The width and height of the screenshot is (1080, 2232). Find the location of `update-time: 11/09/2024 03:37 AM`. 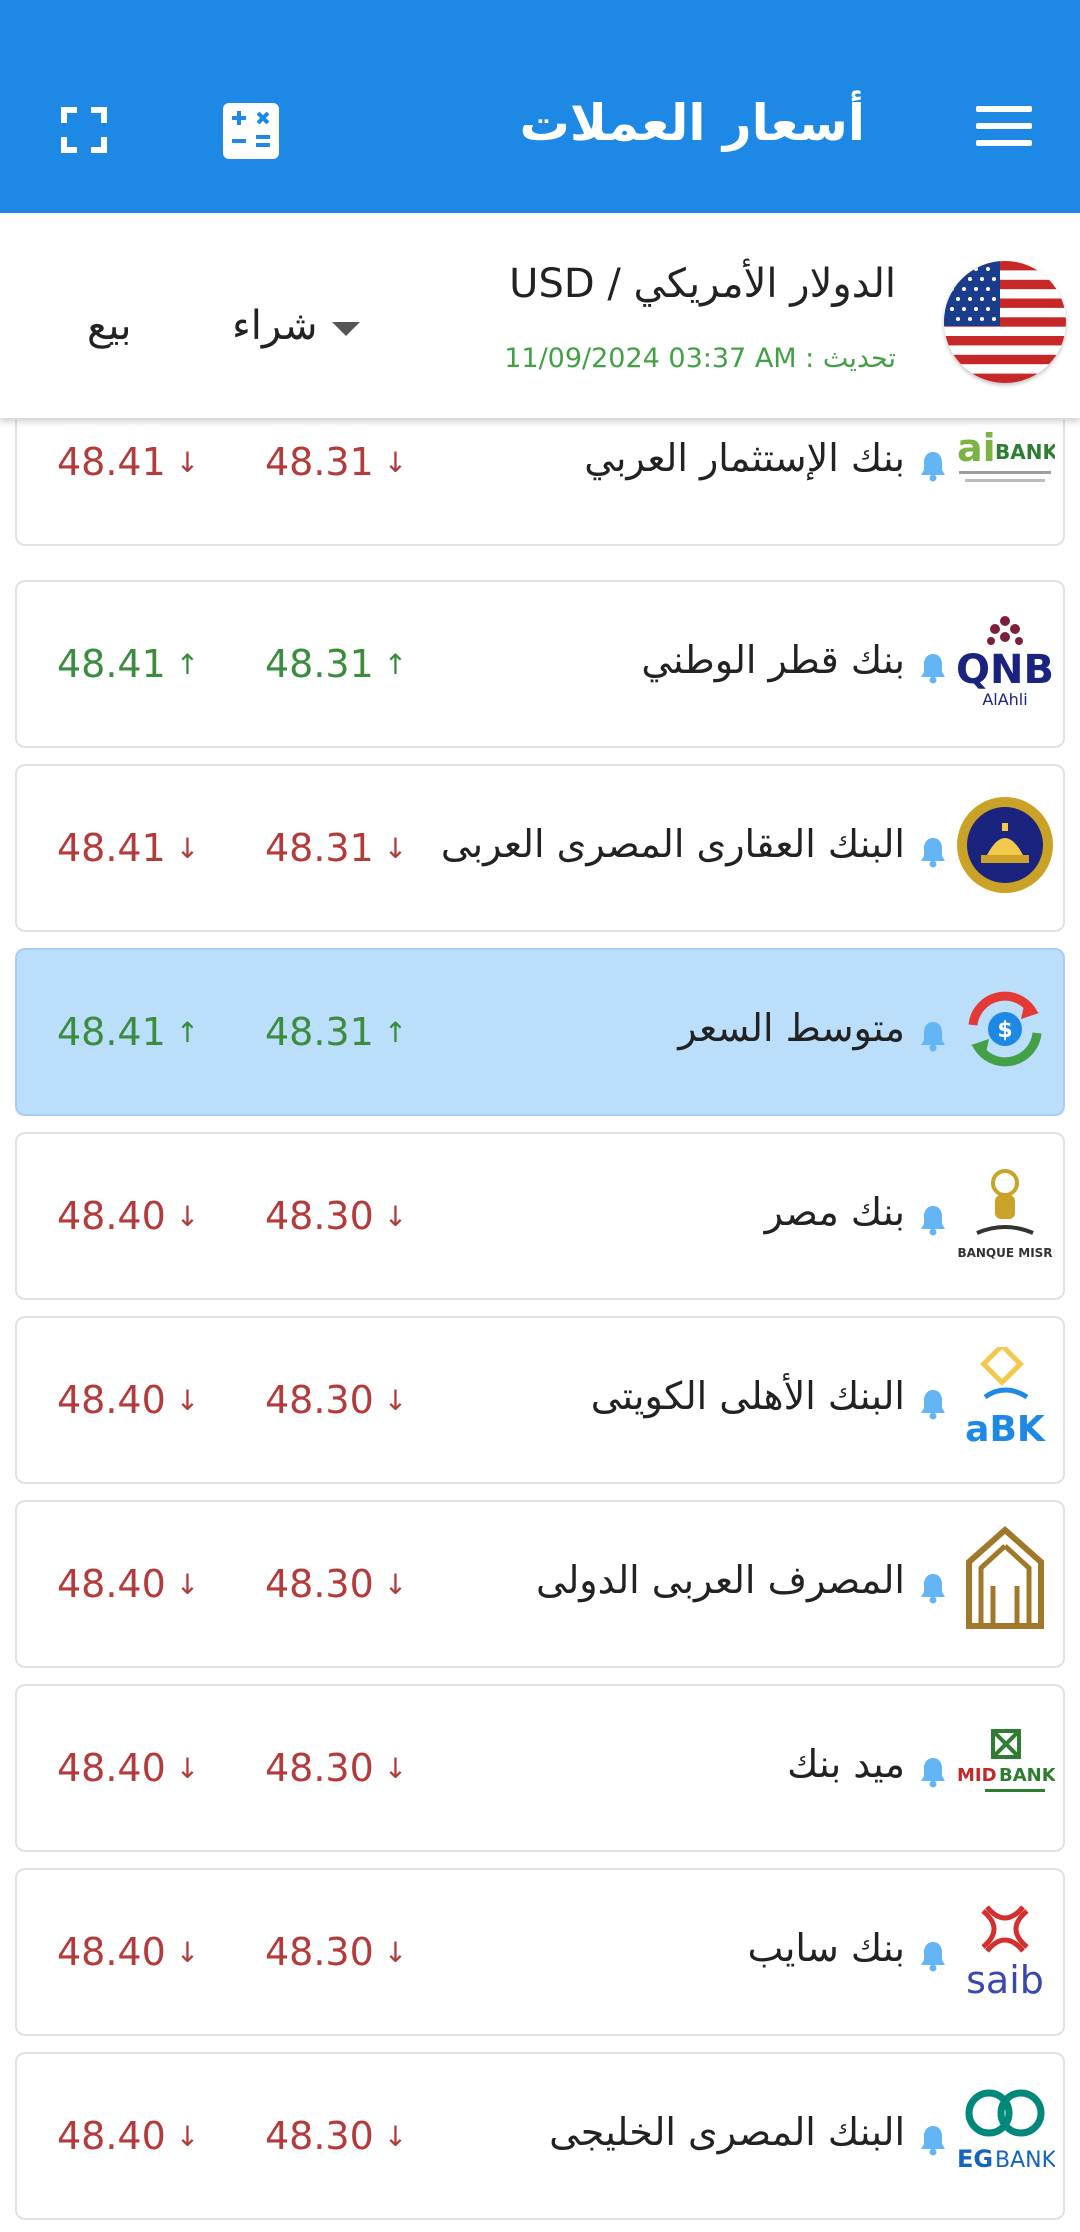

update-time: 11/09/2024 03:37 AM is located at coordinates (650, 358).